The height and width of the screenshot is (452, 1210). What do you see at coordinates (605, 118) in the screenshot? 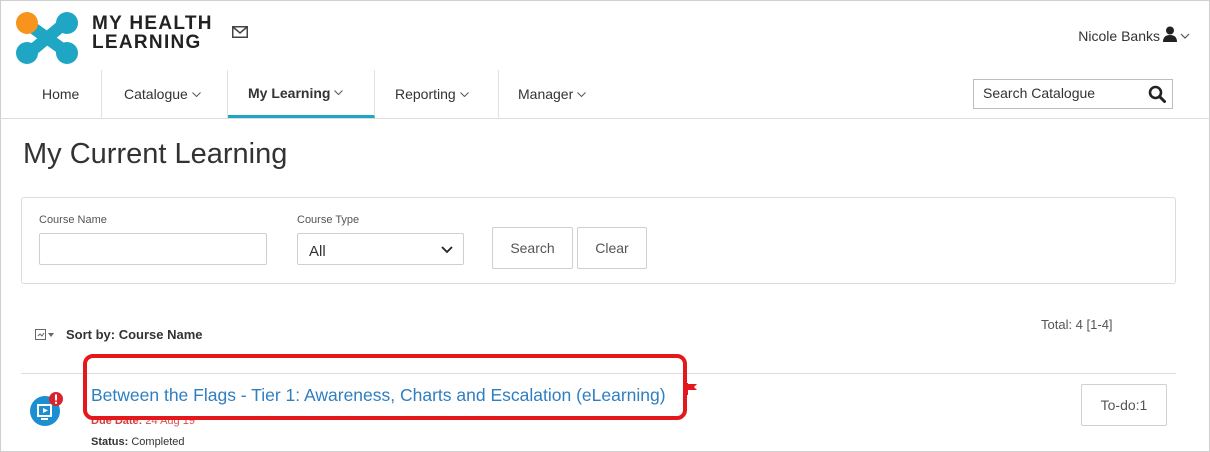
I see `nav-divider` at bounding box center [605, 118].